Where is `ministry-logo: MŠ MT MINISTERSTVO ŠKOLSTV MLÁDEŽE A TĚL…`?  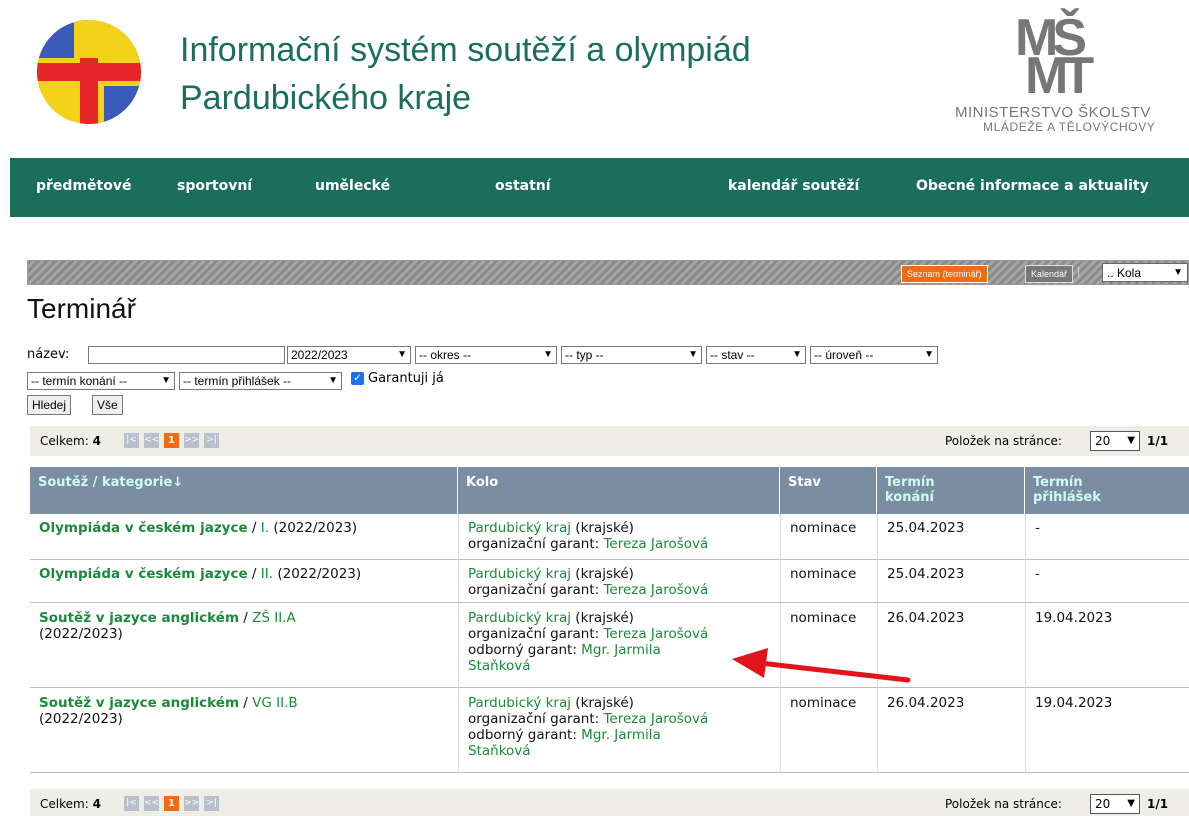
ministry-logo: MŠ MT MINISTERSTVO ŠKOLSTV MLÁDEŽE A TĚL… is located at coordinates (1072, 77).